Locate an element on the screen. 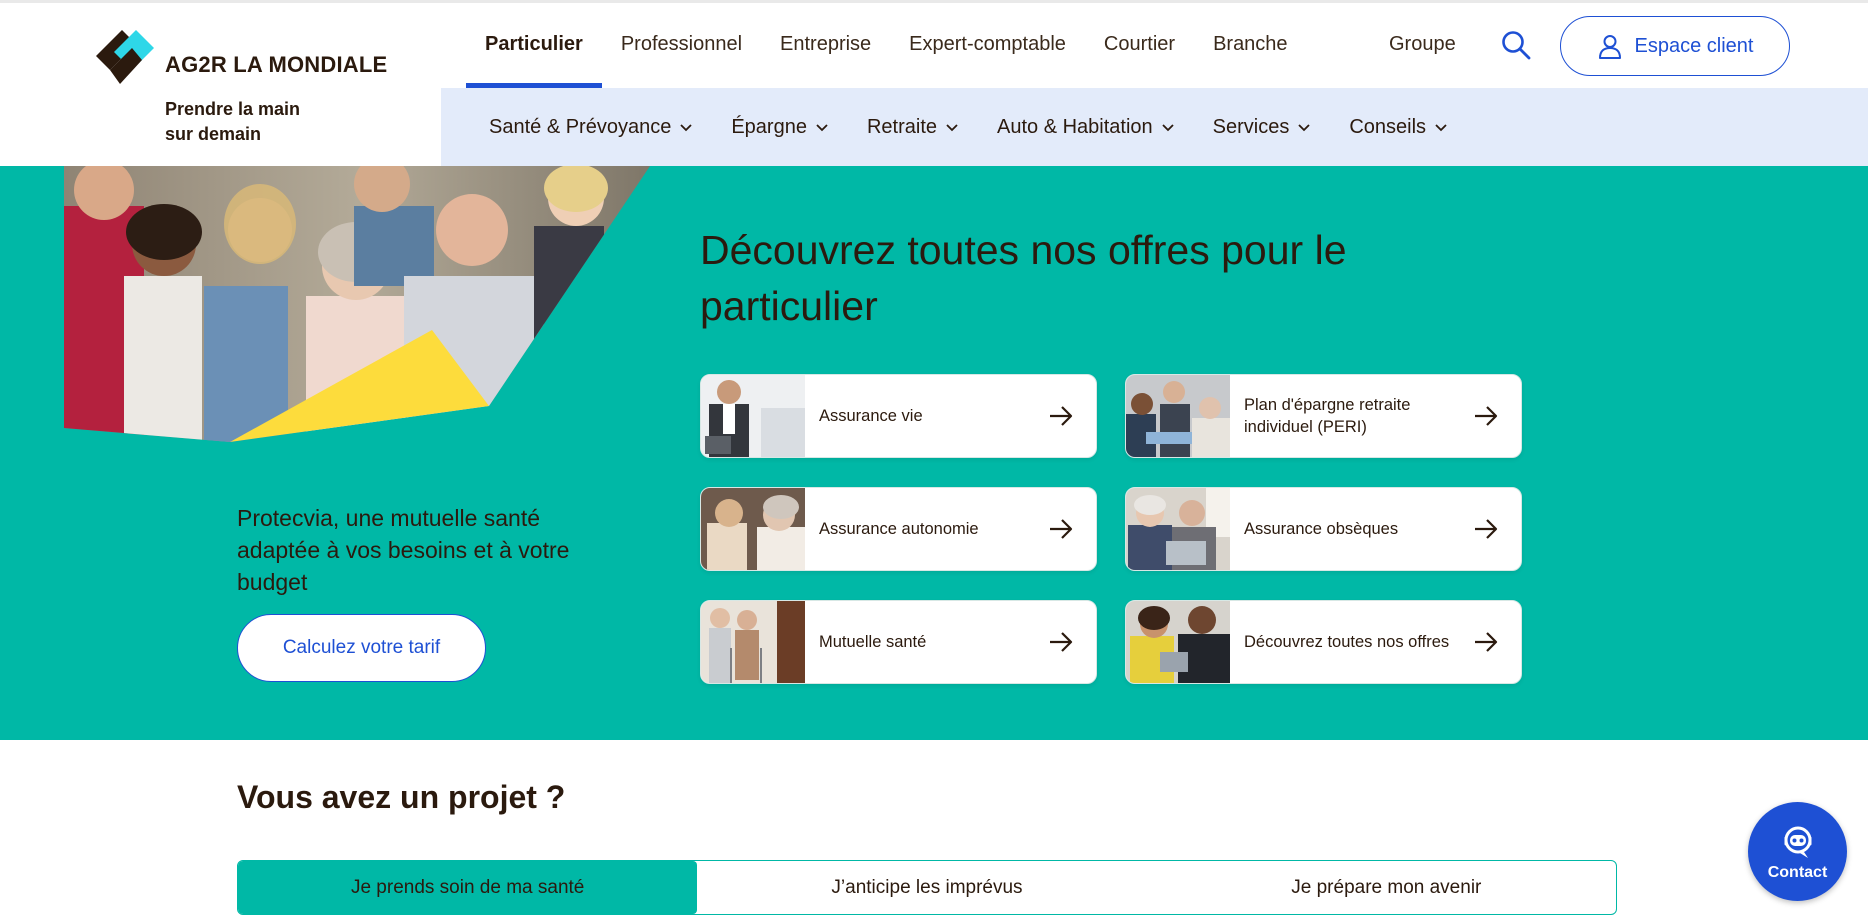 This screenshot has width=1868, height=921. chat-assistant-icon is located at coordinates (1797, 842).